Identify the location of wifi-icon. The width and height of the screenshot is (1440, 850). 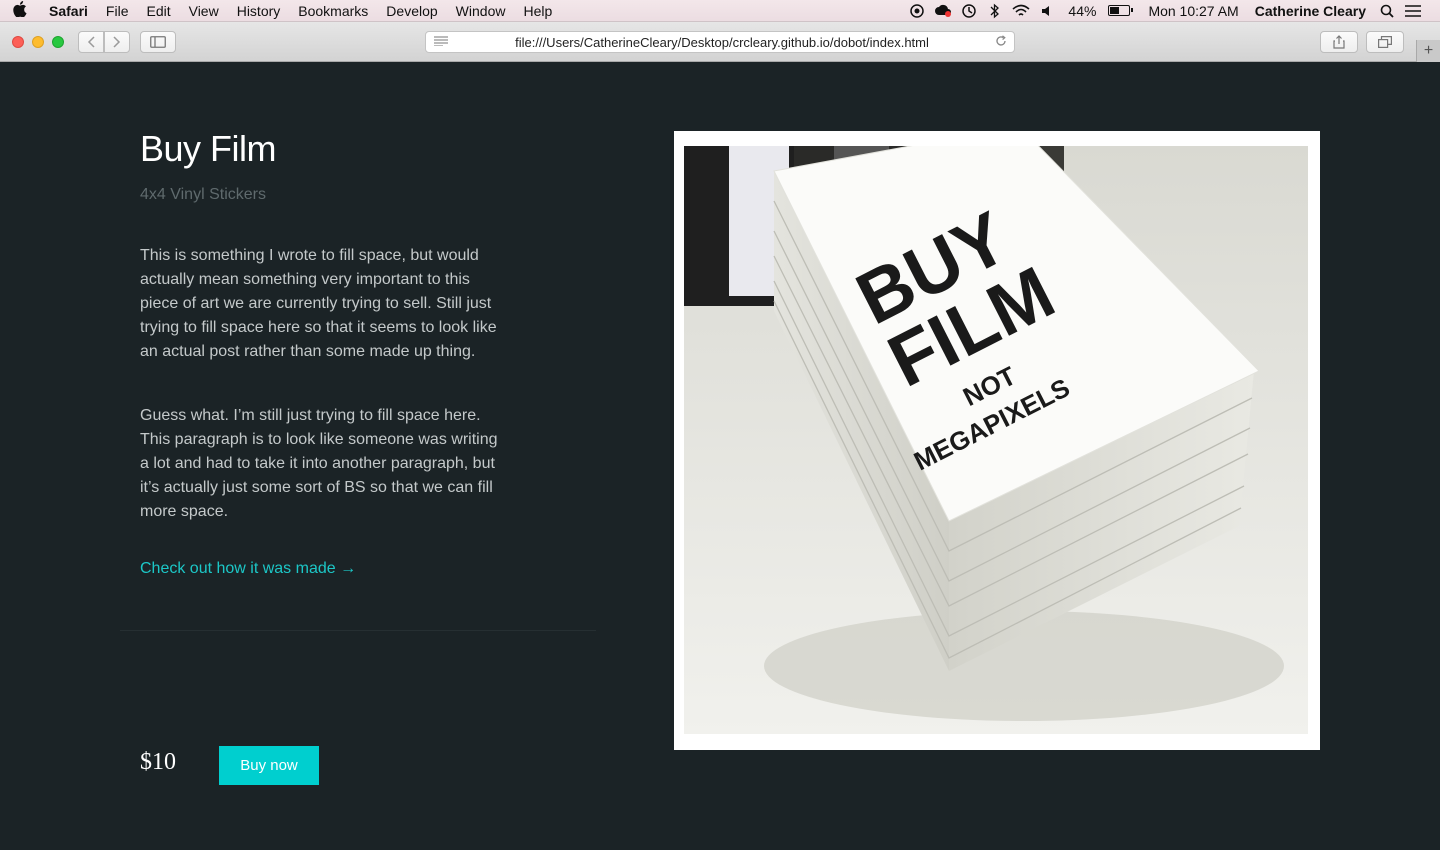
(1021, 11).